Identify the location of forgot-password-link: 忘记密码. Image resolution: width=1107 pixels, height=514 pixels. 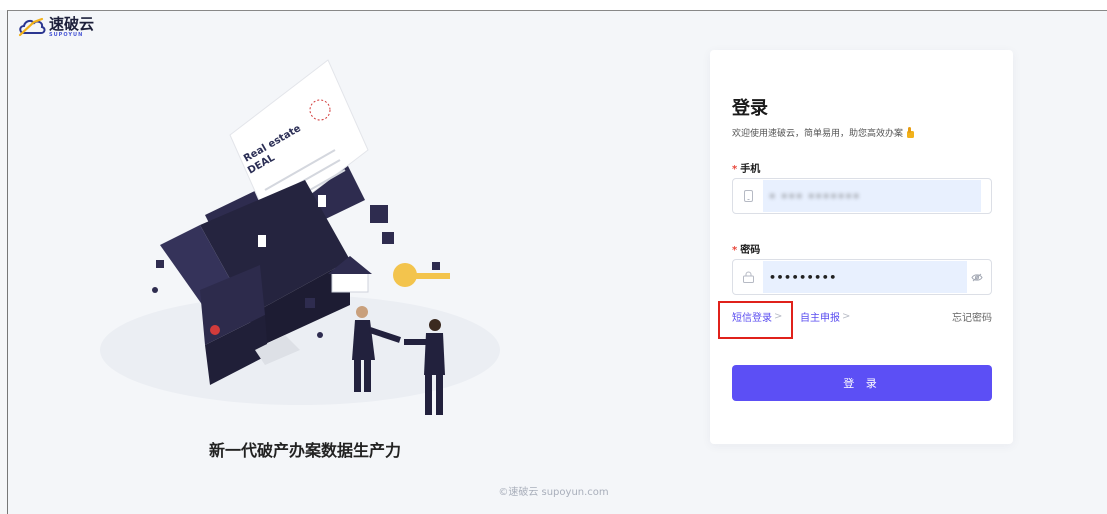
(972, 316).